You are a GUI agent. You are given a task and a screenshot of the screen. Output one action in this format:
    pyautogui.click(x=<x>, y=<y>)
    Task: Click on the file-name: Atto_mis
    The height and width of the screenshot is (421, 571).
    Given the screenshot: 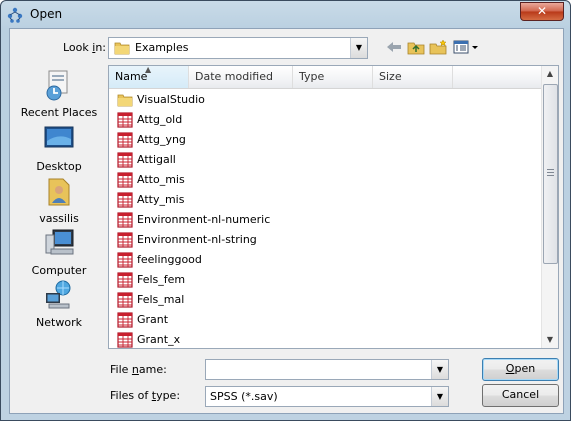 What is the action you would take?
    pyautogui.click(x=161, y=179)
    